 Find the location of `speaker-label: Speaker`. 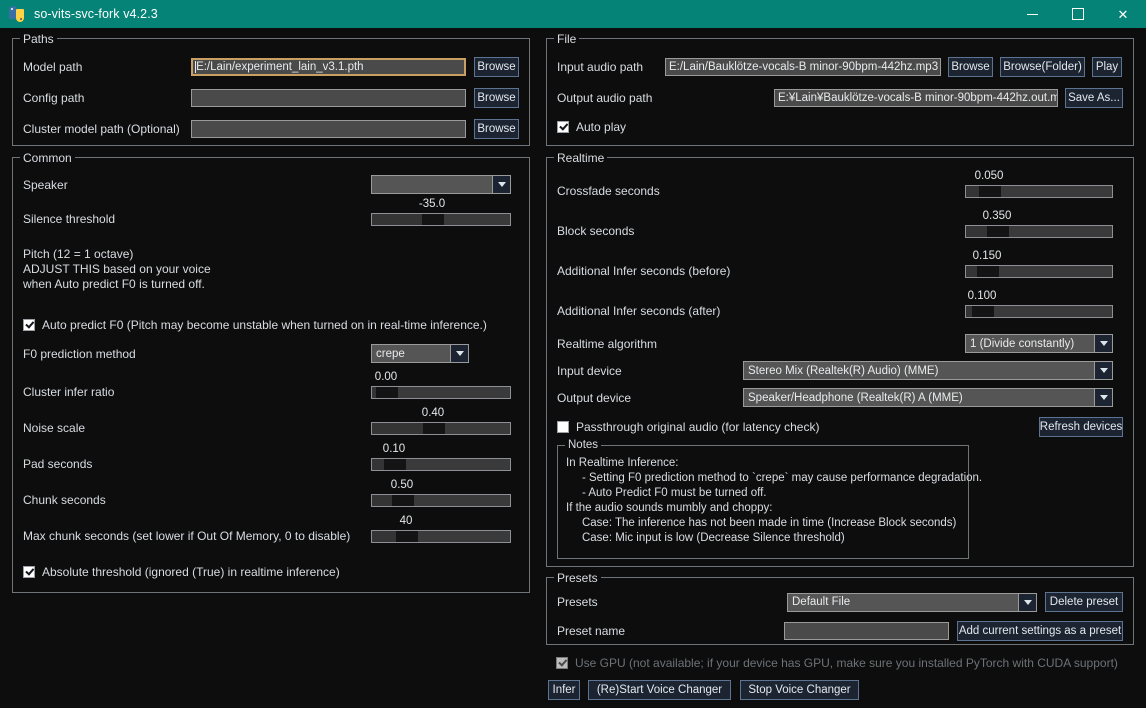

speaker-label: Speaker is located at coordinates (45, 184).